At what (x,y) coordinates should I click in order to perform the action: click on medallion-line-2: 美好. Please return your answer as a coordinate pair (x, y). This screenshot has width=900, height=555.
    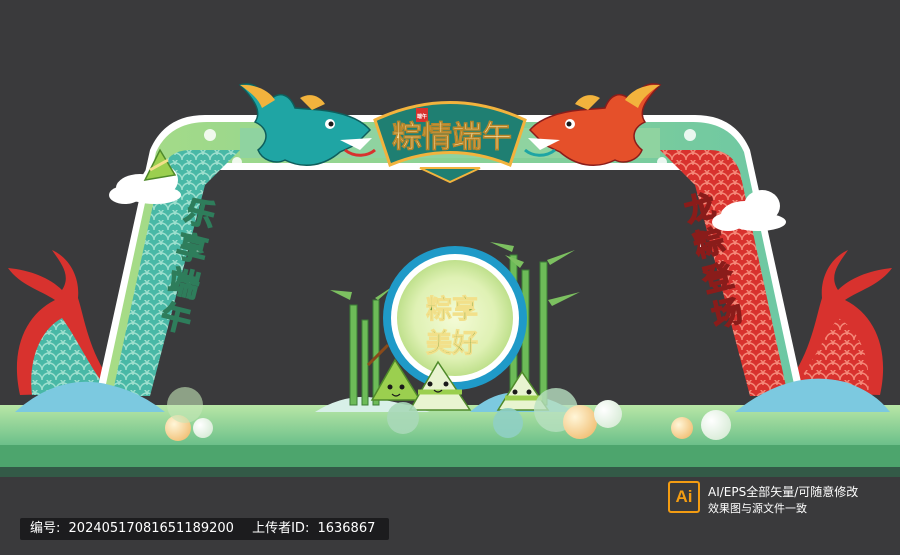
    Looking at the image, I should click on (452, 343).